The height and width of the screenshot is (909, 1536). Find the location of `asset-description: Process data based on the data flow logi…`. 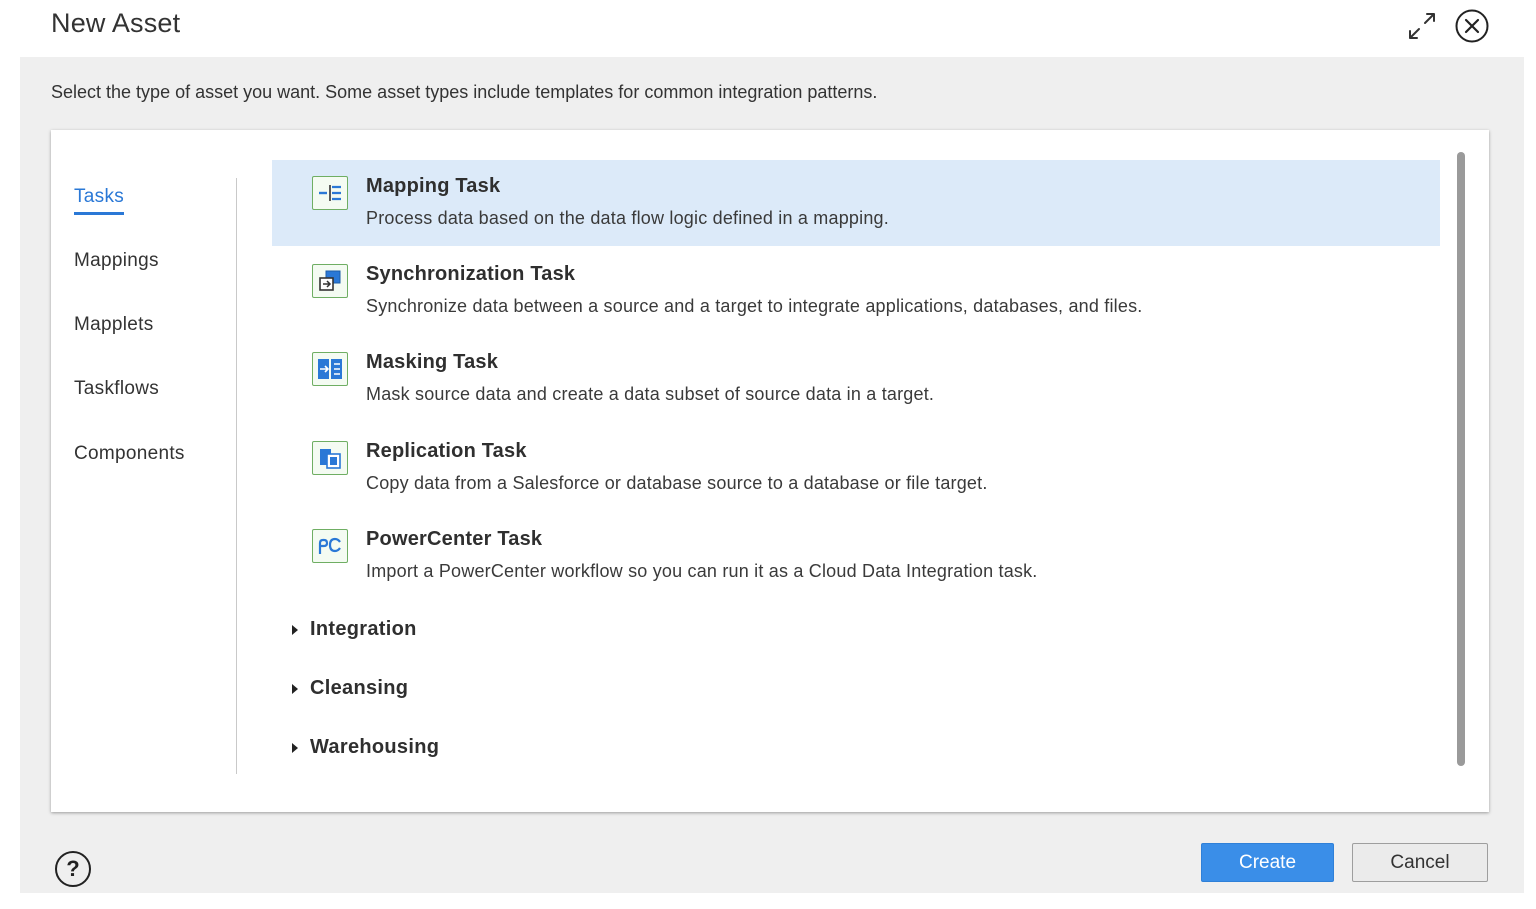

asset-description: Process data based on the data flow logi… is located at coordinates (627, 218).